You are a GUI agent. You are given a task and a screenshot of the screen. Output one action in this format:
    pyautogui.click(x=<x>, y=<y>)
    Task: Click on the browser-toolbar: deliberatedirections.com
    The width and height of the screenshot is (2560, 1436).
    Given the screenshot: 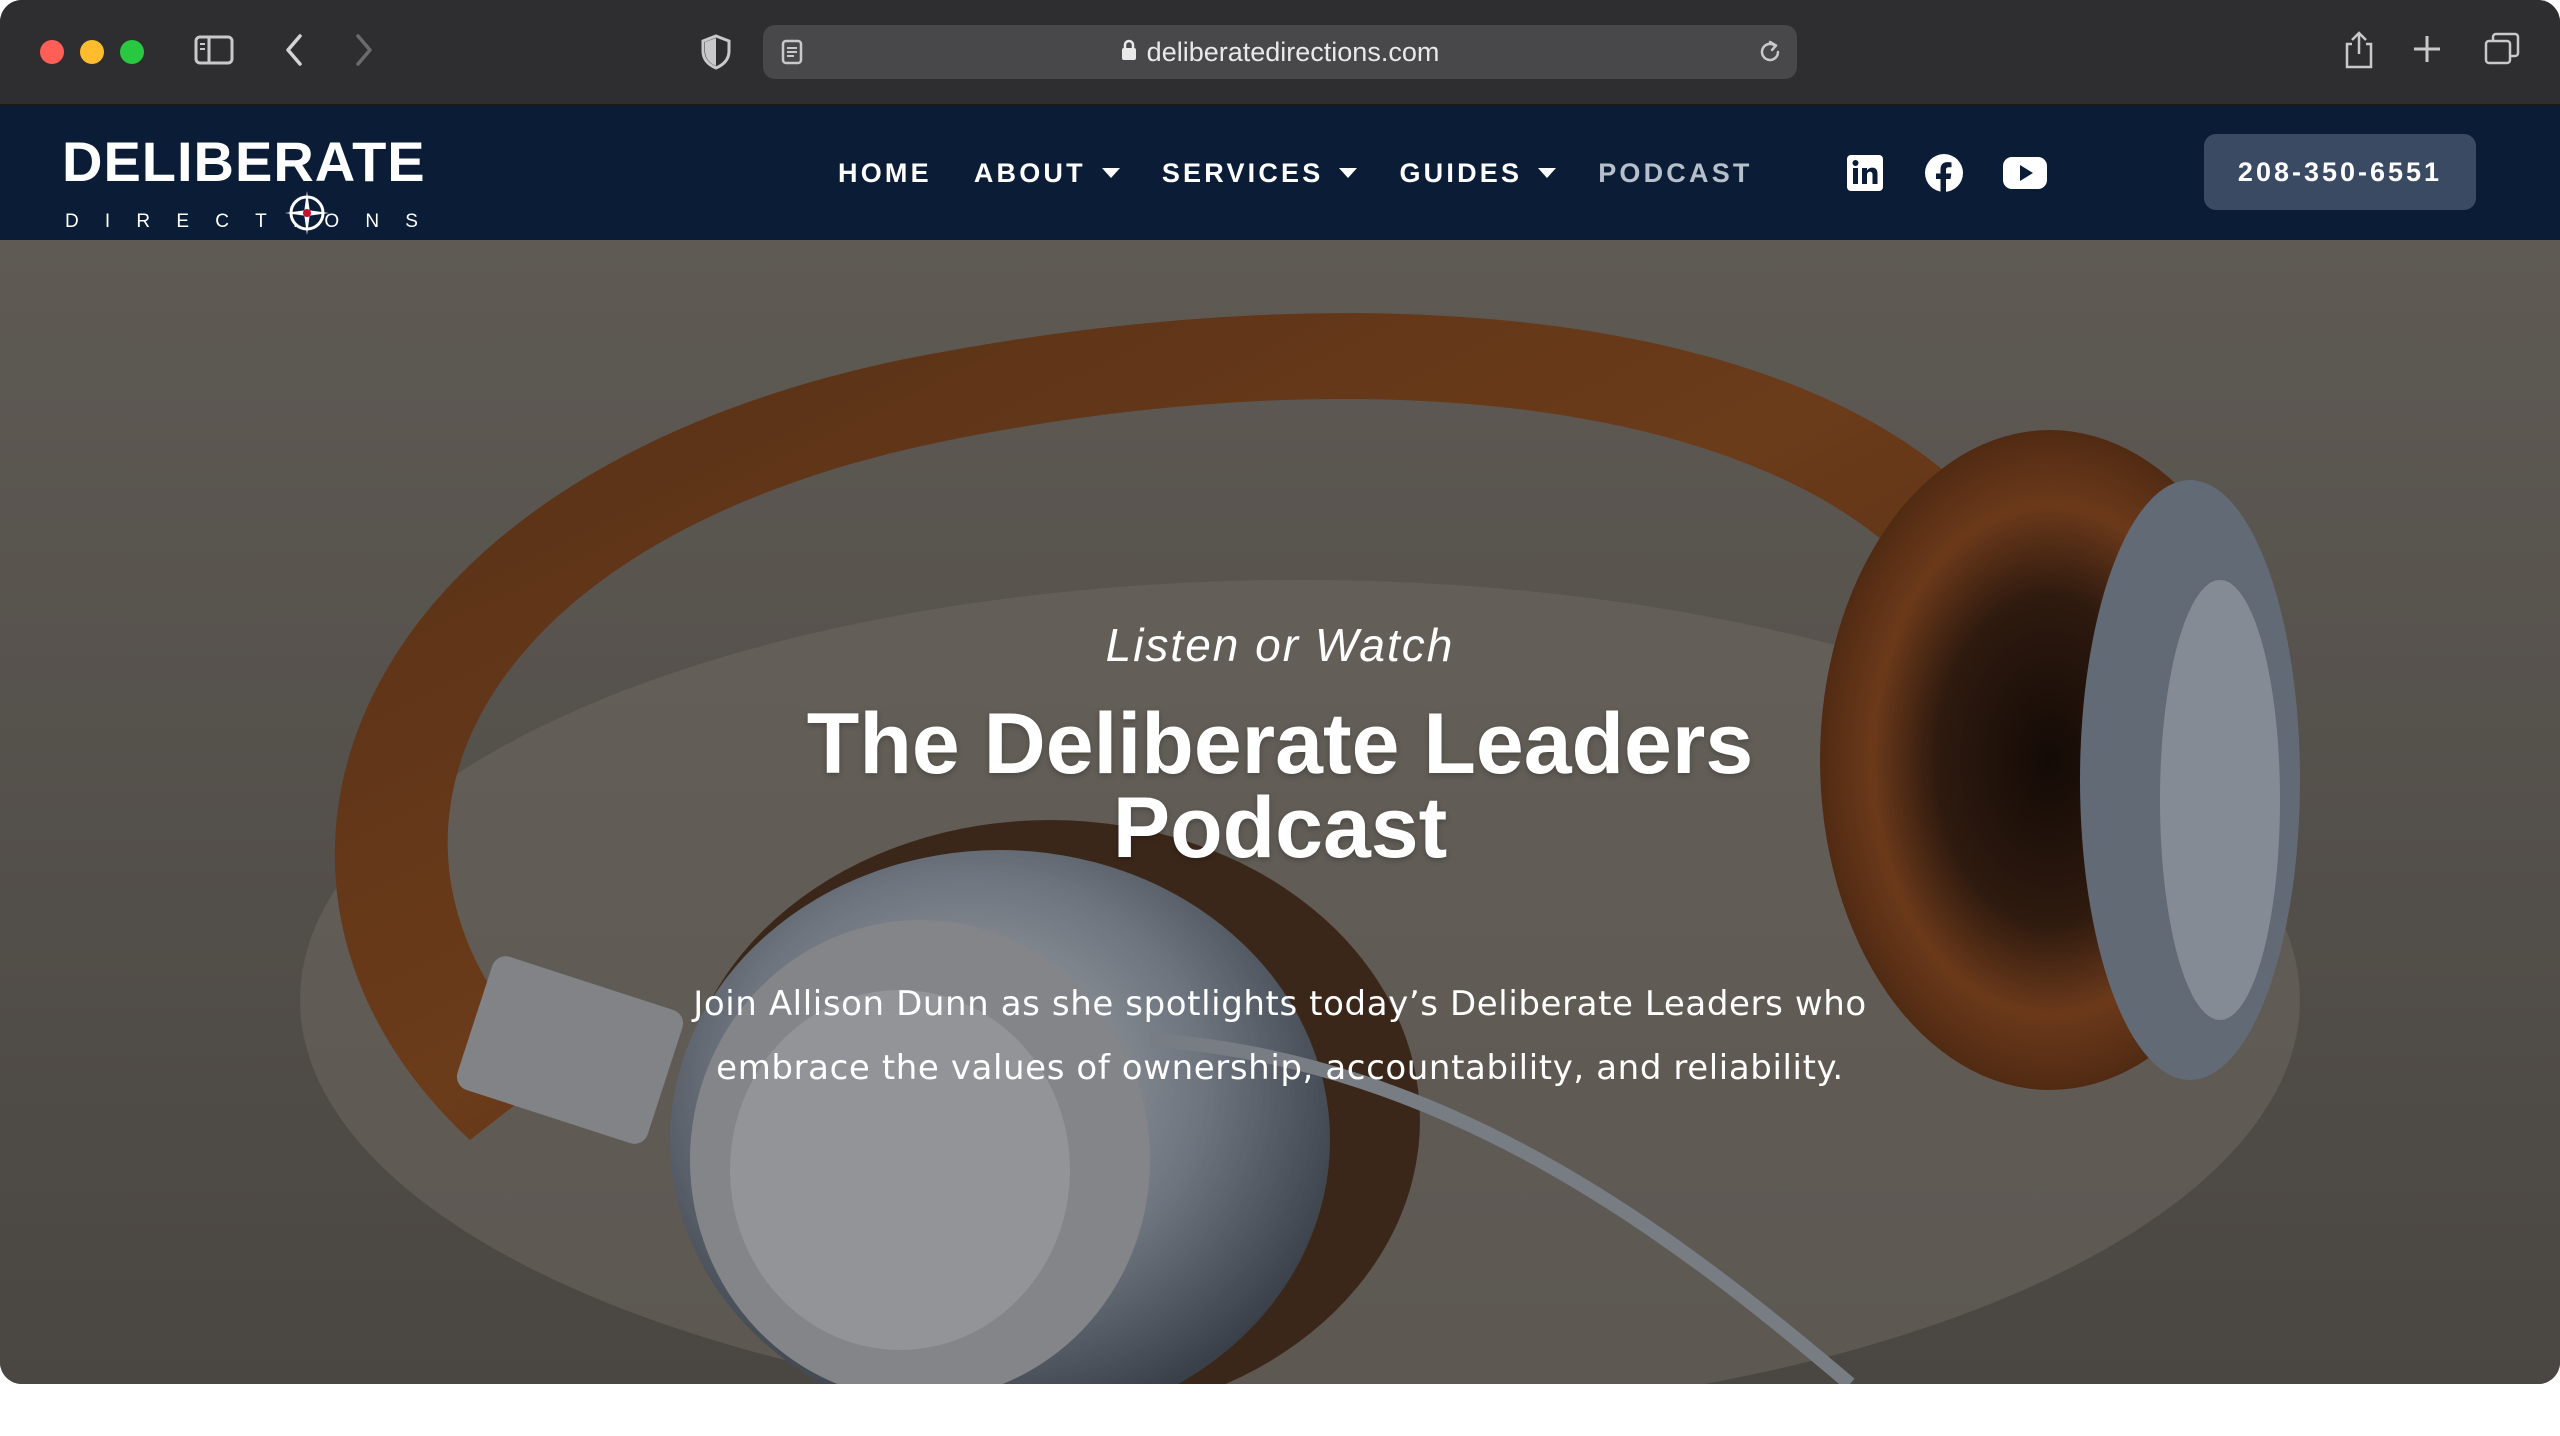 What is the action you would take?
    pyautogui.click(x=1280, y=53)
    